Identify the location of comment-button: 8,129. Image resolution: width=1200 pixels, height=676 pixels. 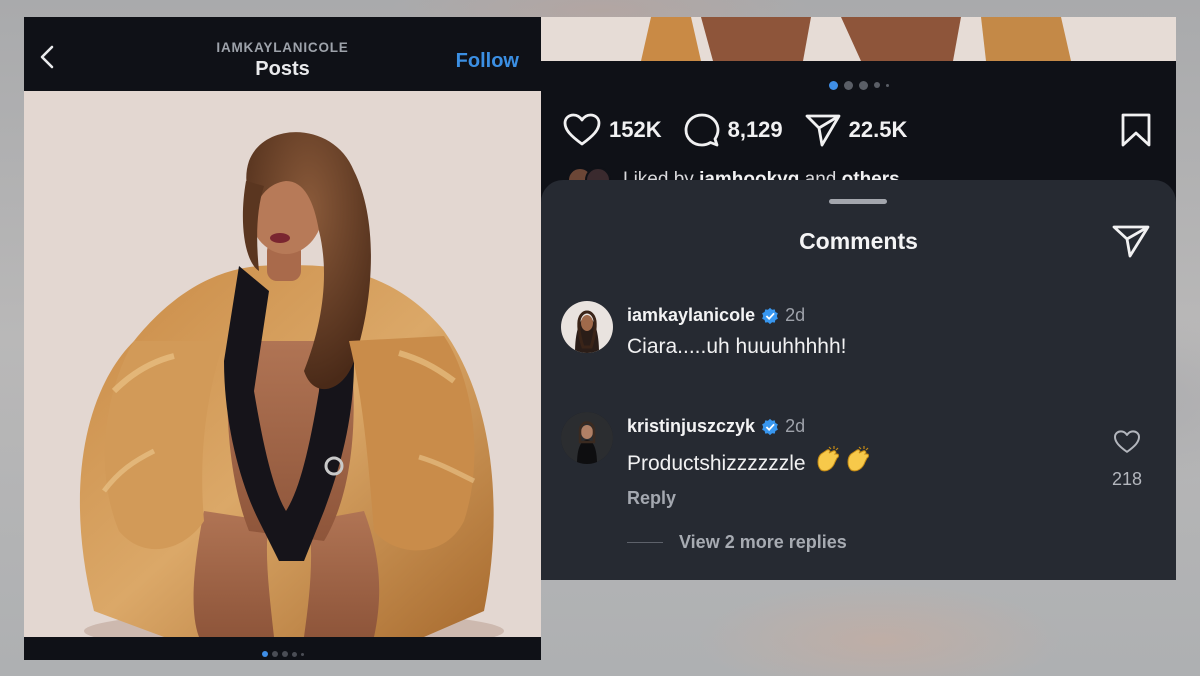
(733, 130).